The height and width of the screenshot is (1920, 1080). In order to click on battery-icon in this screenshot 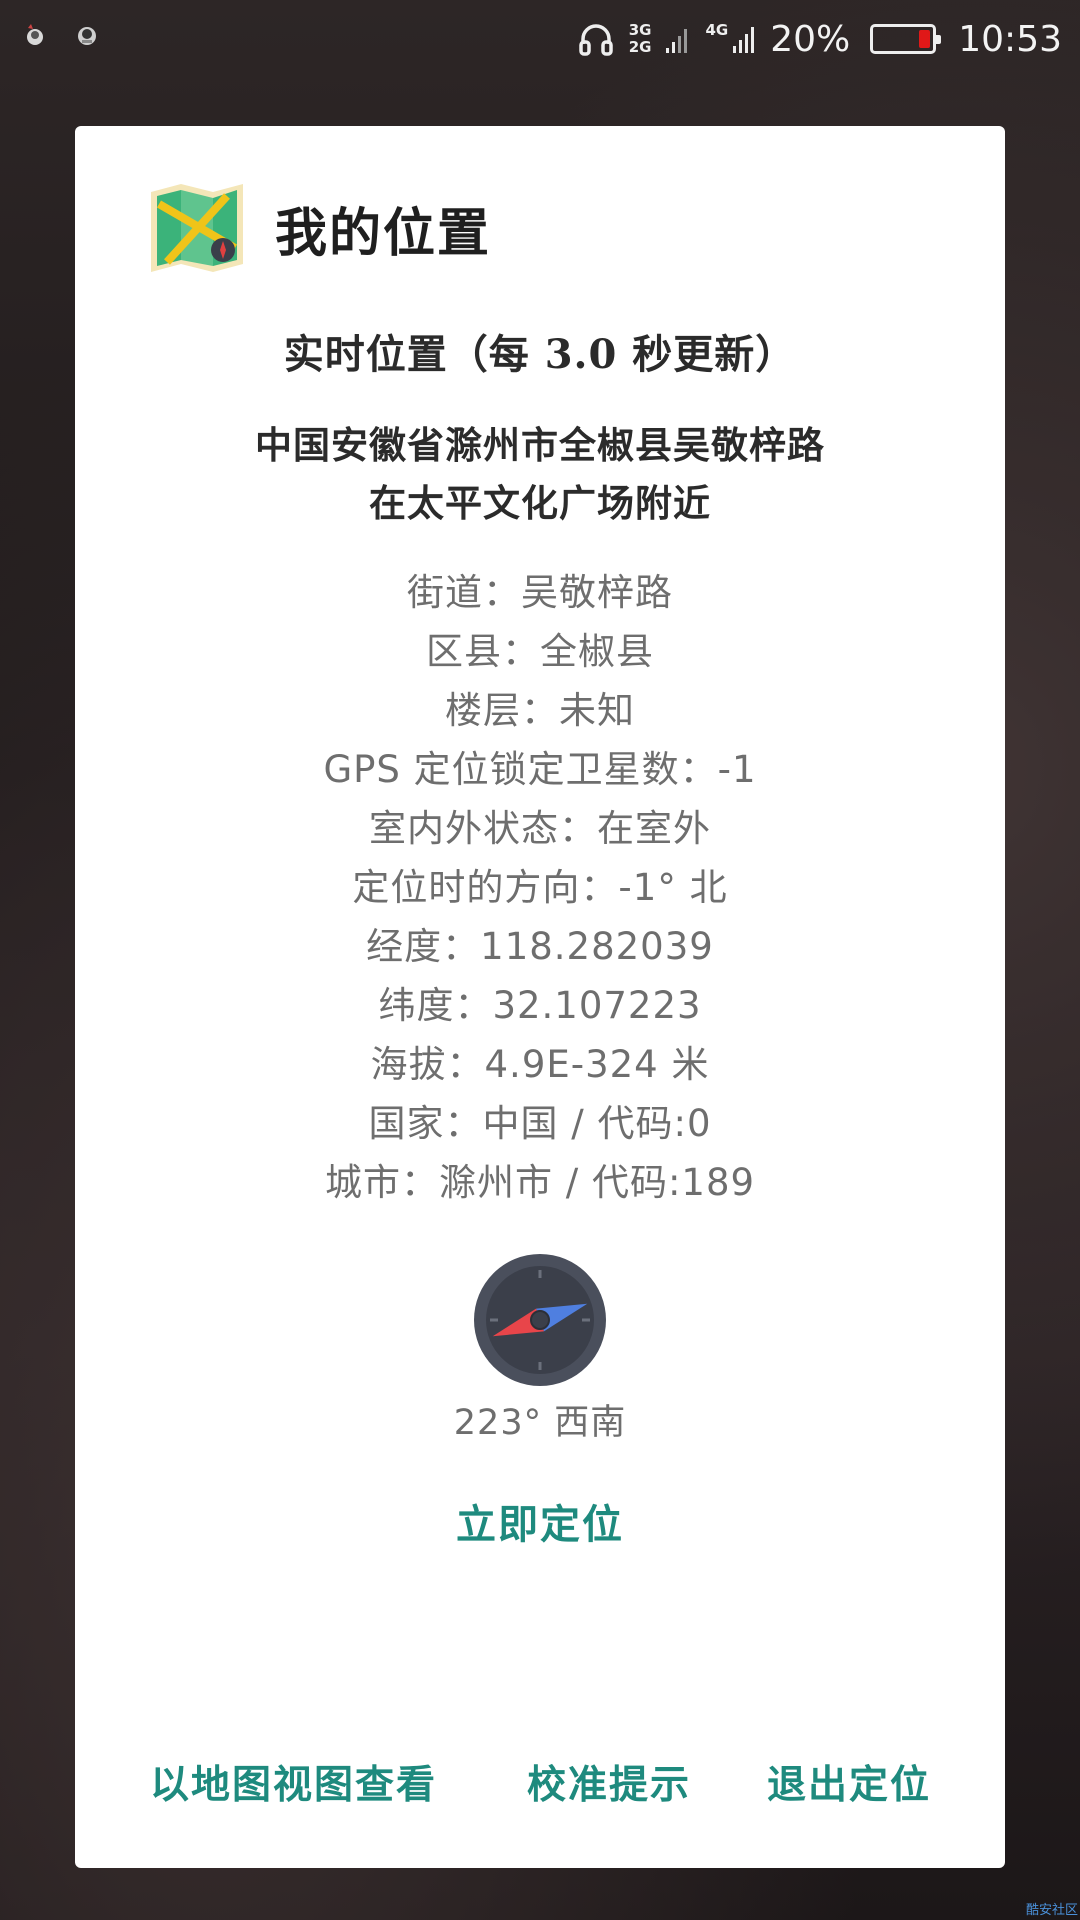, I will do `click(906, 39)`.